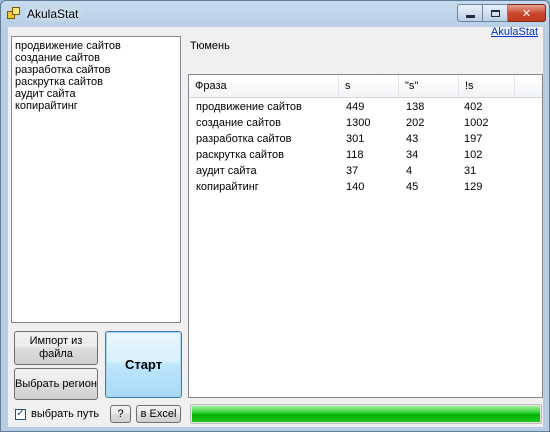  What do you see at coordinates (473, 155) in the screenshot?
I see `cell-exact-s: 102` at bounding box center [473, 155].